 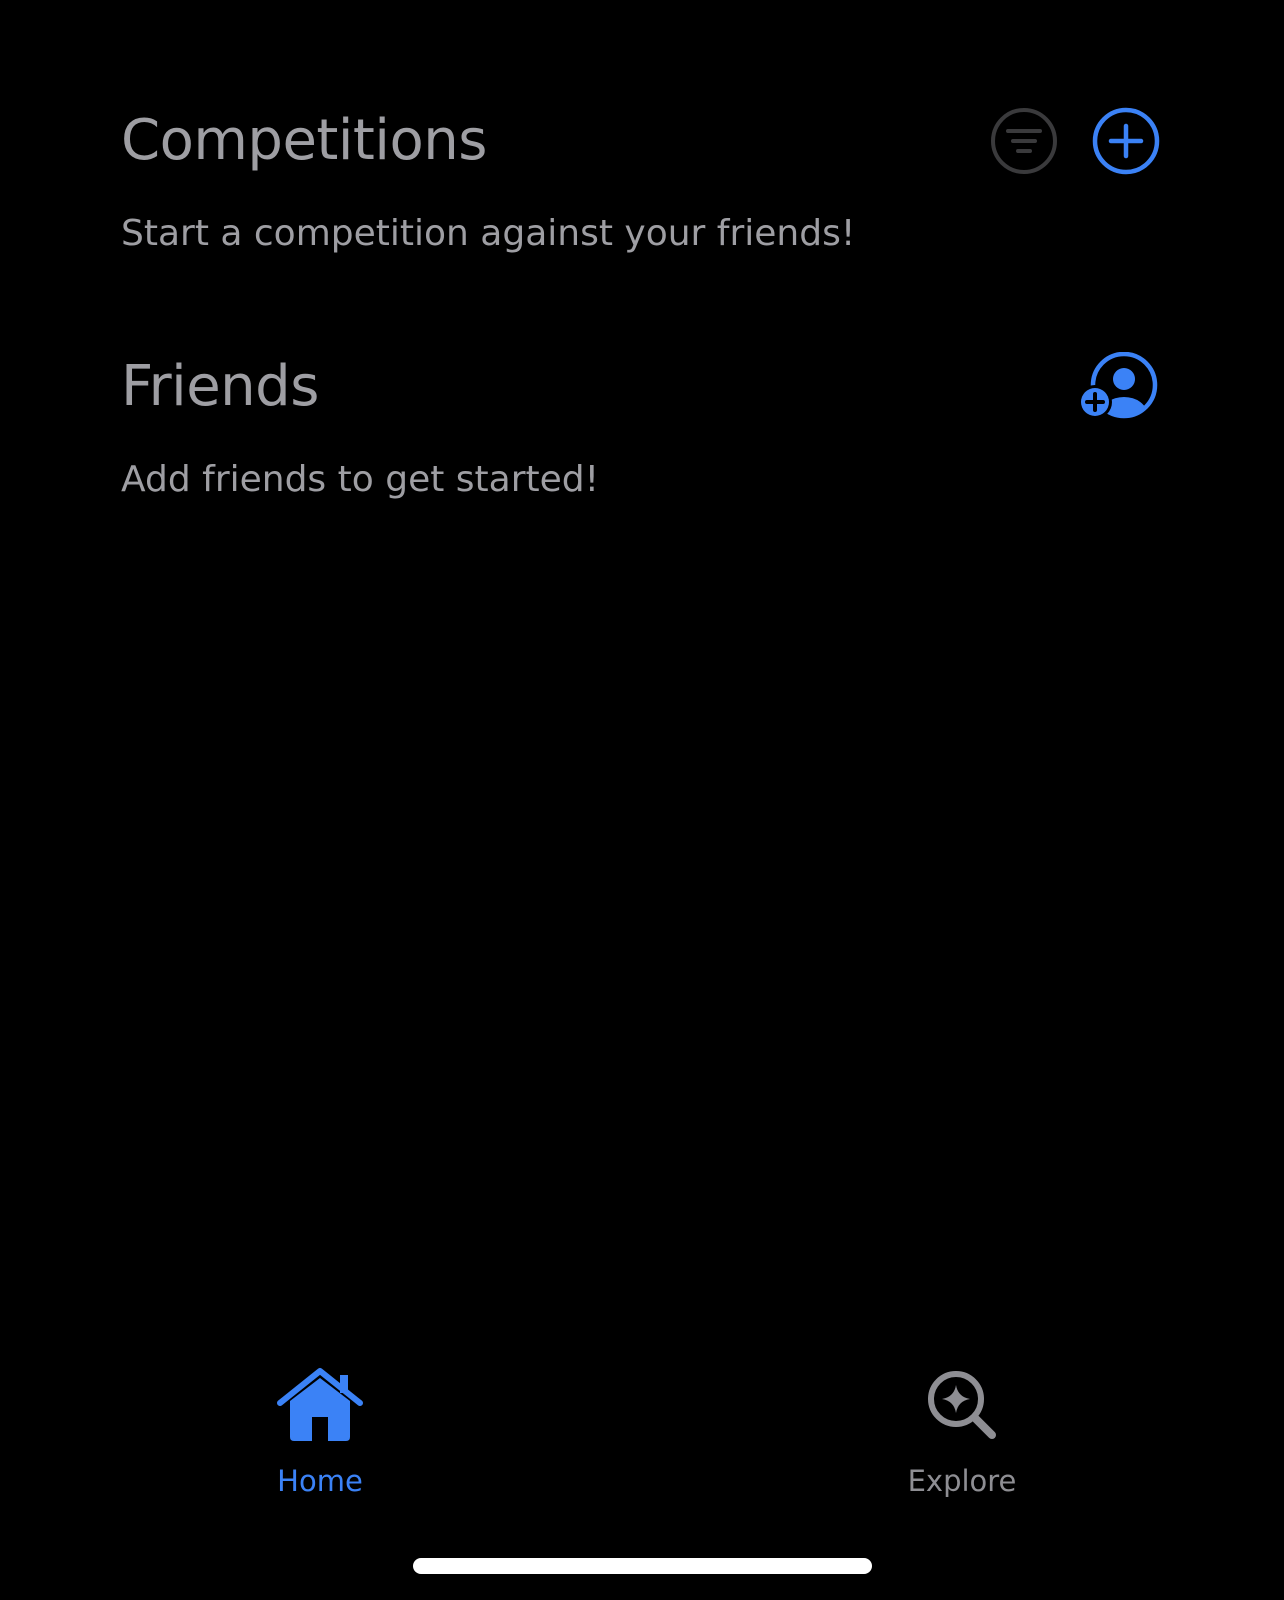 I want to click on add-competition-button, so click(x=1126, y=141).